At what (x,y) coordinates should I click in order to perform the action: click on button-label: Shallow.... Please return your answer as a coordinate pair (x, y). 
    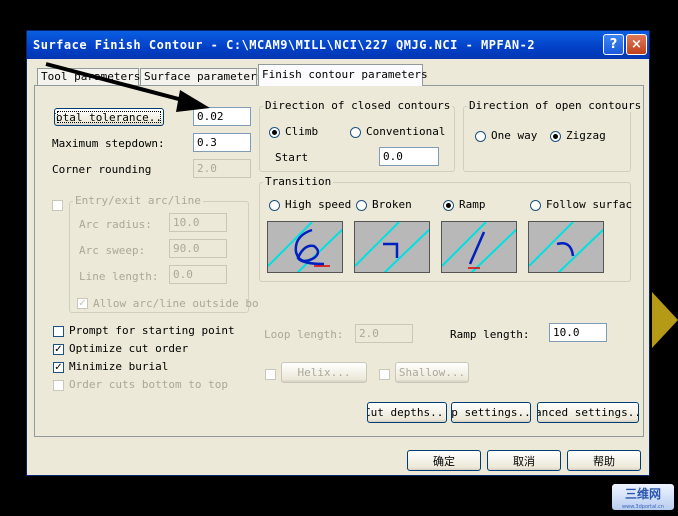
    Looking at the image, I should click on (432, 372).